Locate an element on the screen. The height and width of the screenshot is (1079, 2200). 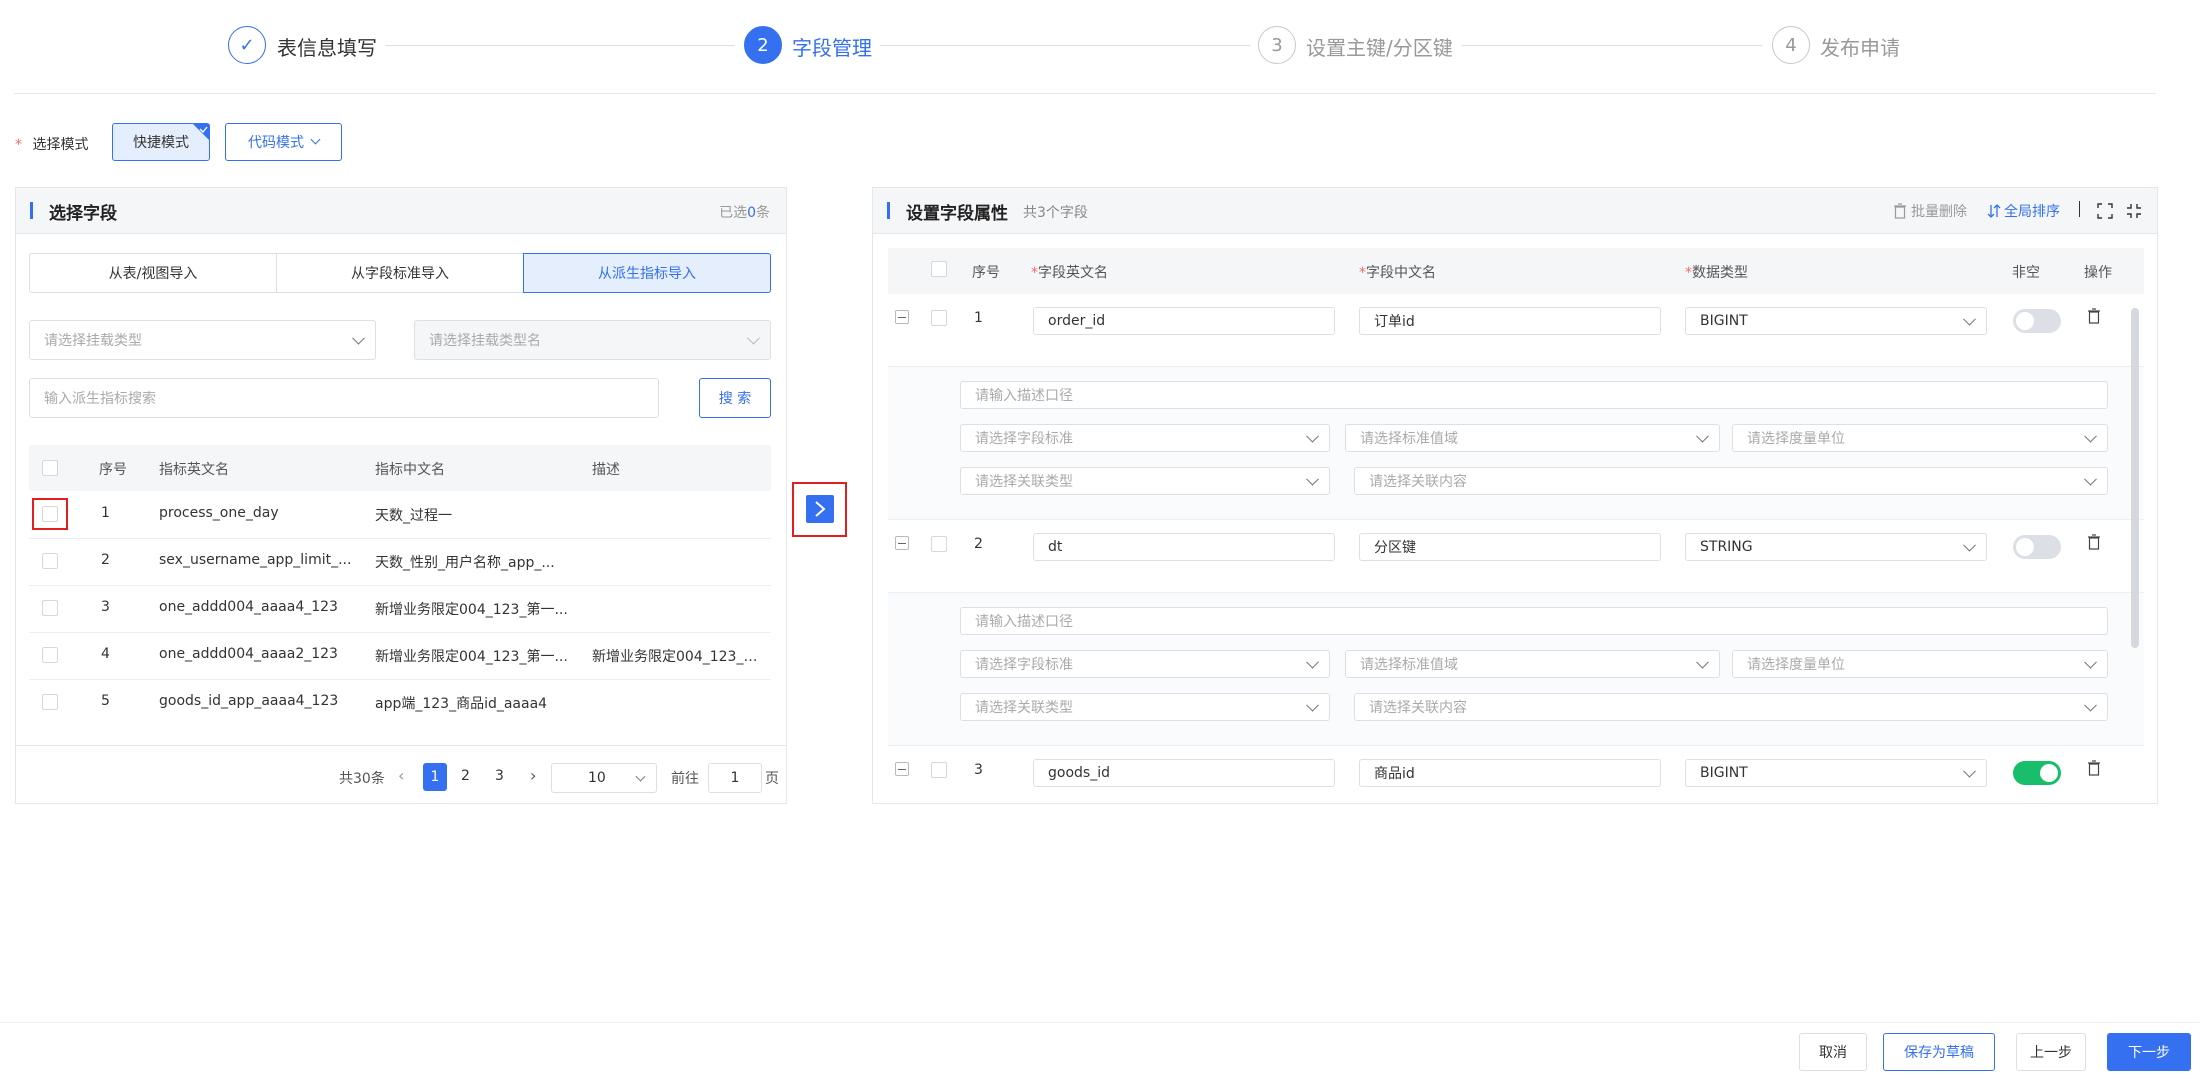
field-cn-name-input: 订单id is located at coordinates (1510, 321).